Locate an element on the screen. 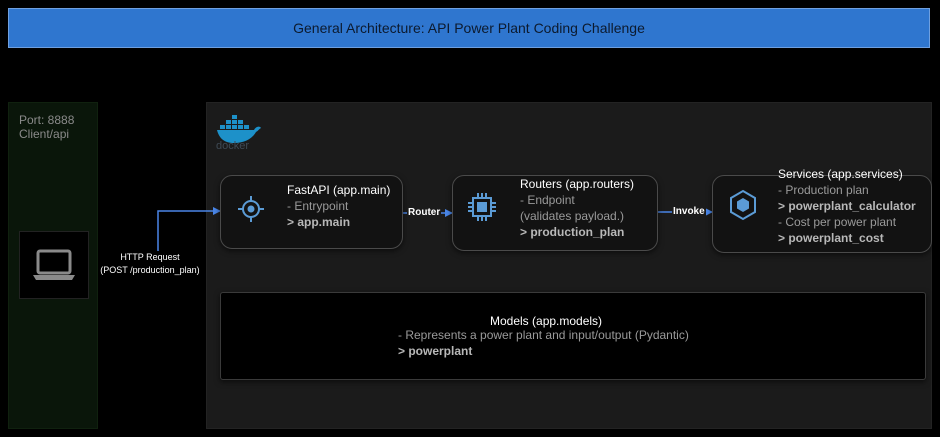  services-line3: - Cost per power plant is located at coordinates (837, 222).